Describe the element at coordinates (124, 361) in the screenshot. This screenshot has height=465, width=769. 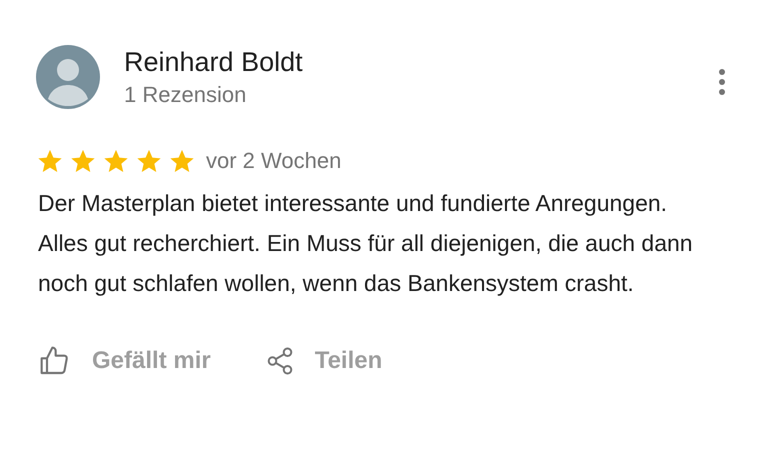
I see `like-button: Gefällt mir` at that location.